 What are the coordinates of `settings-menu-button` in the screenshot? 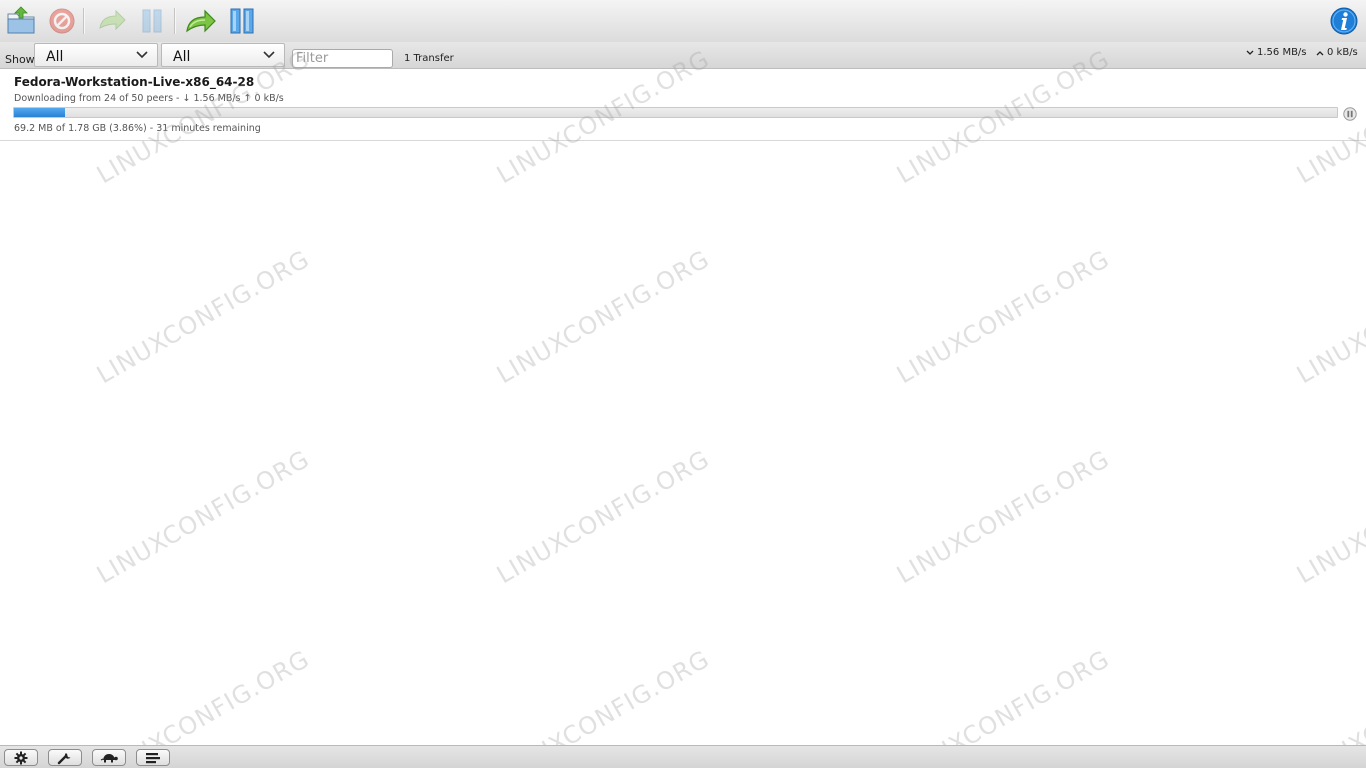 It's located at (21, 757).